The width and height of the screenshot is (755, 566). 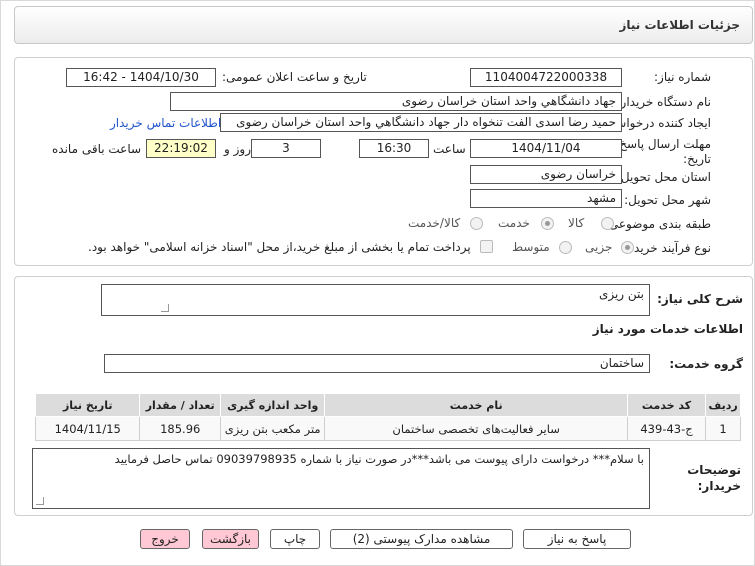 I want to click on announce-date-label: تاریخ و ساعت اعلان عمومی:, so click(x=294, y=77).